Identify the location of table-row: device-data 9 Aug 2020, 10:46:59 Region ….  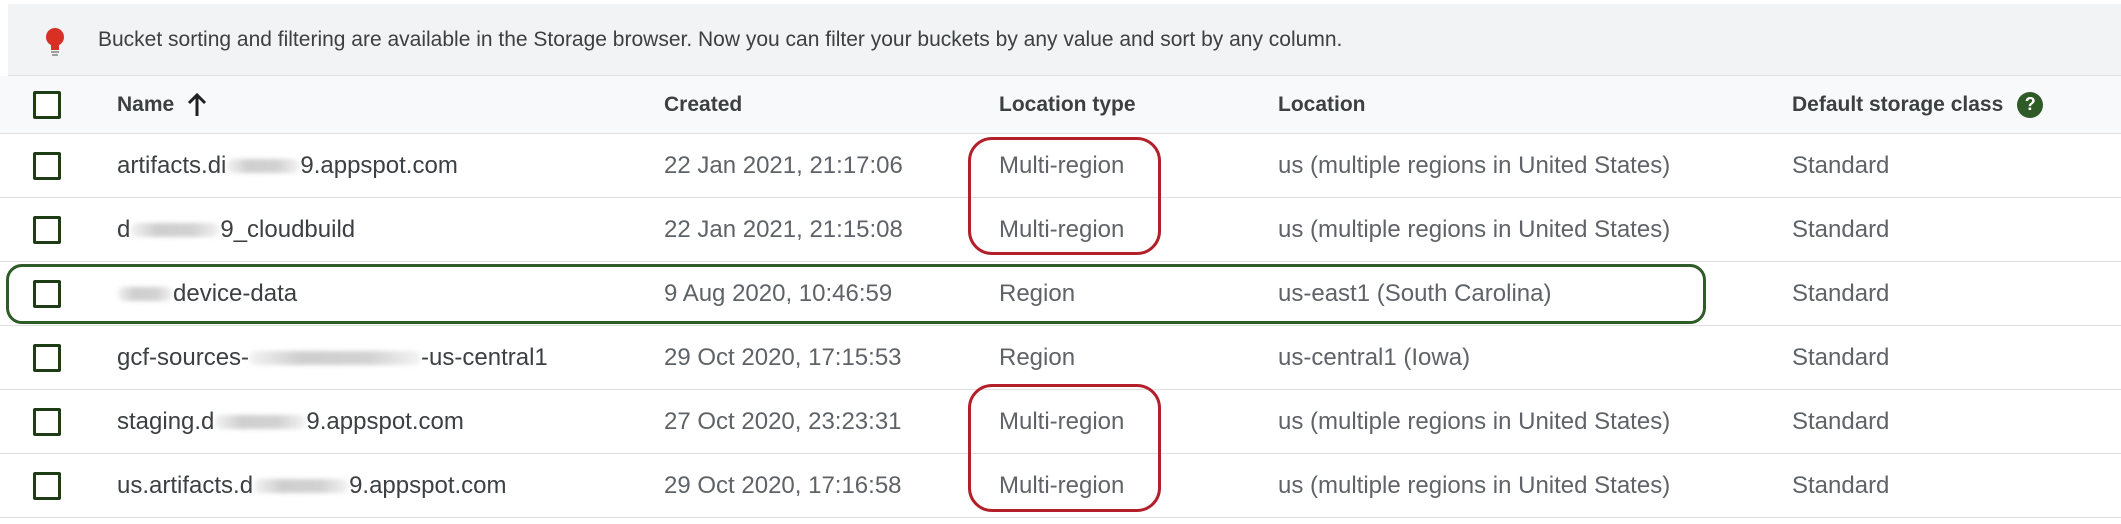
(1060, 294).